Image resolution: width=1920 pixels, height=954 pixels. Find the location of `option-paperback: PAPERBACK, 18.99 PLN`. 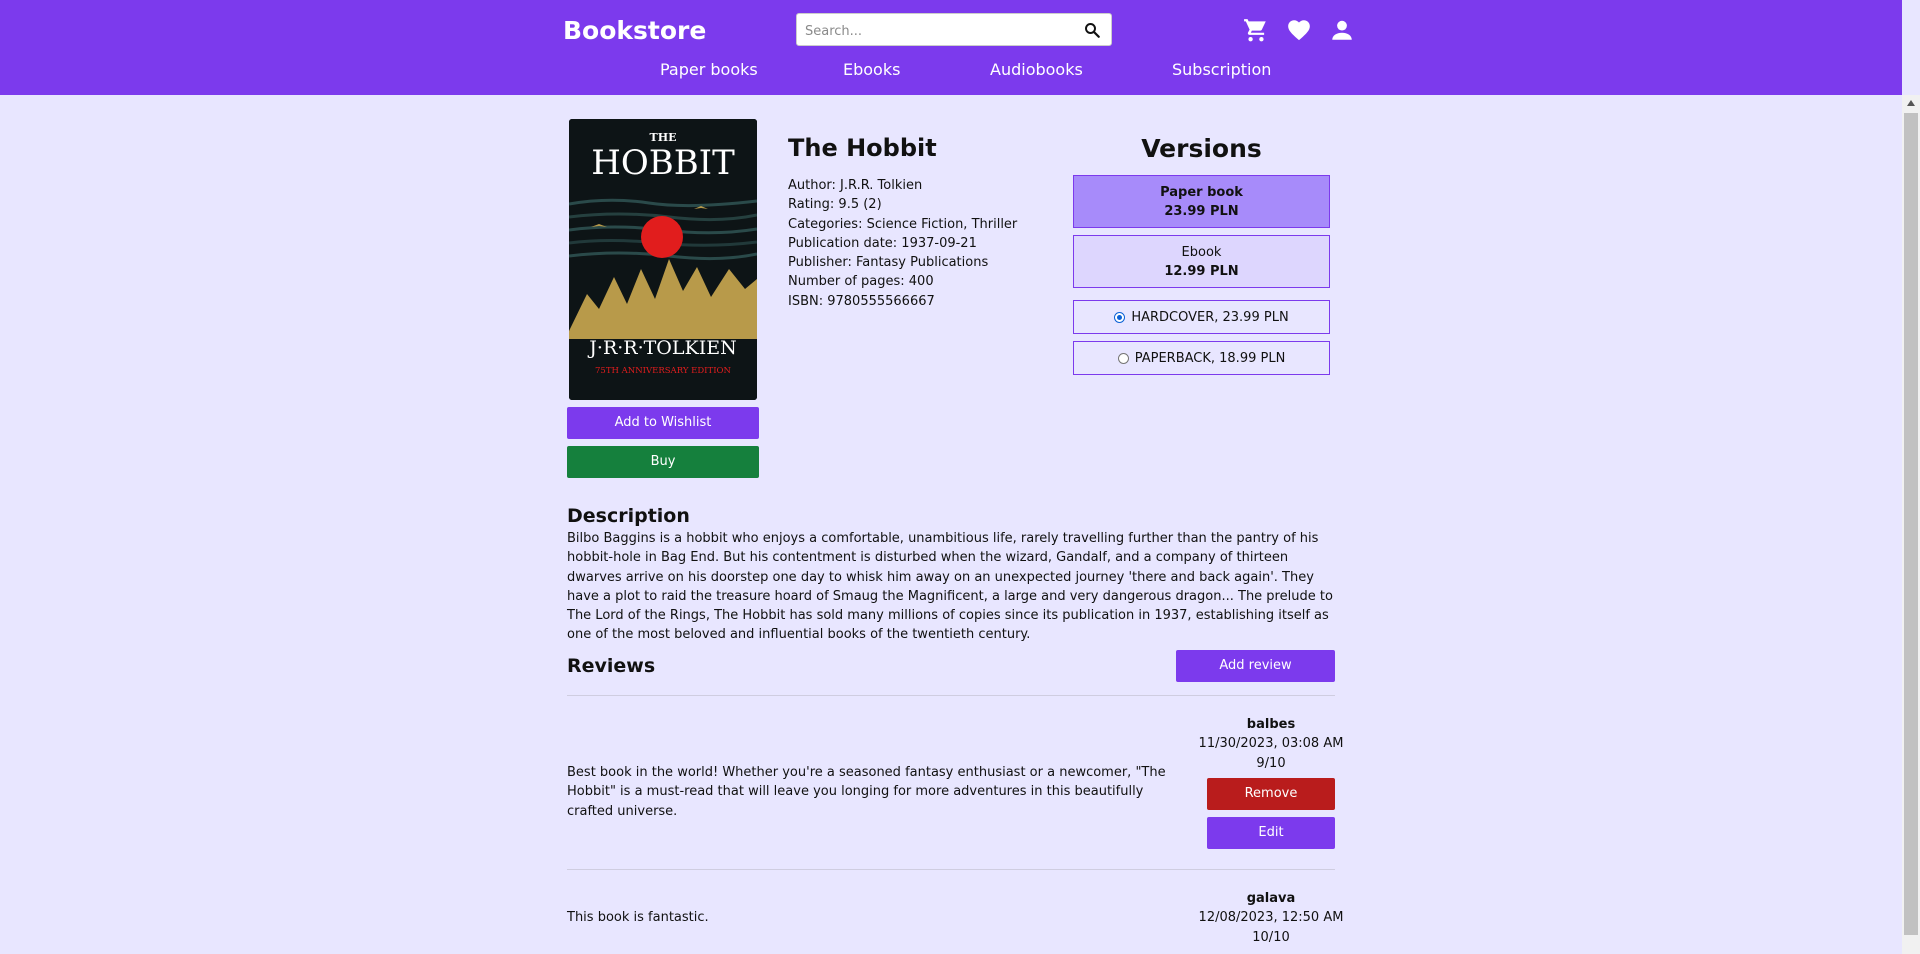

option-paperback: PAPERBACK, 18.99 PLN is located at coordinates (1201, 358).